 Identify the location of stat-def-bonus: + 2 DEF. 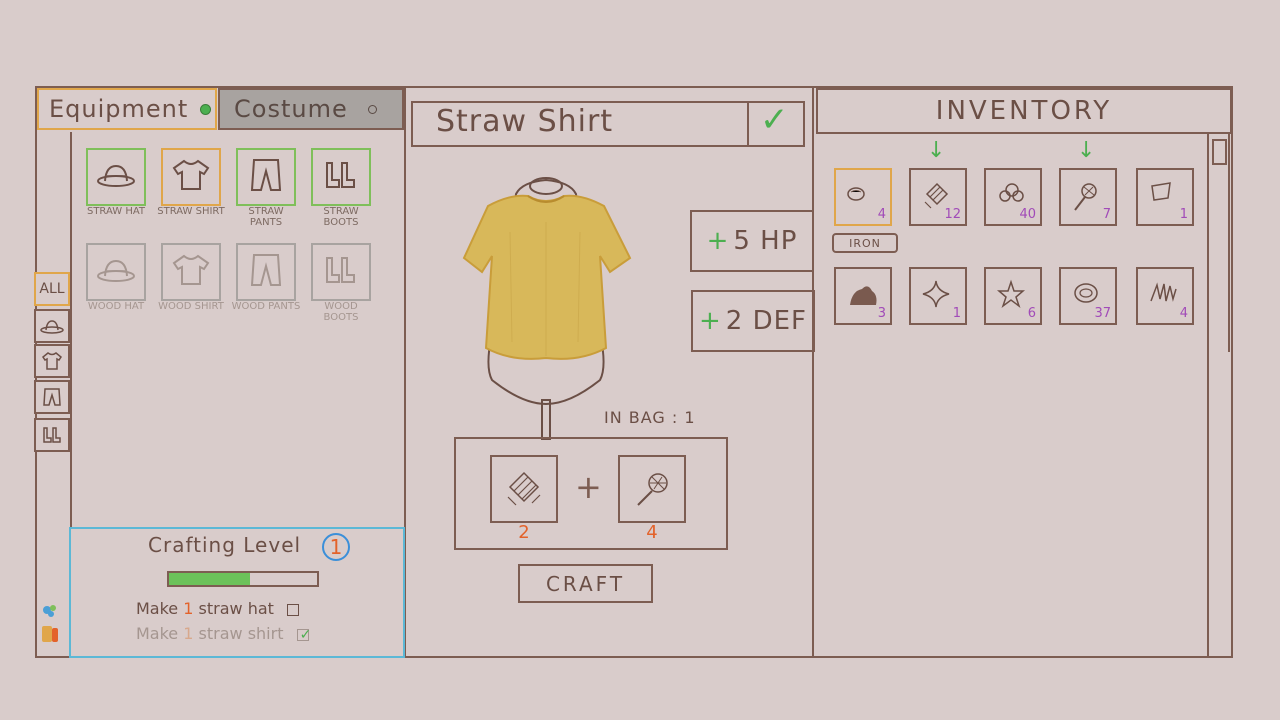
(753, 321).